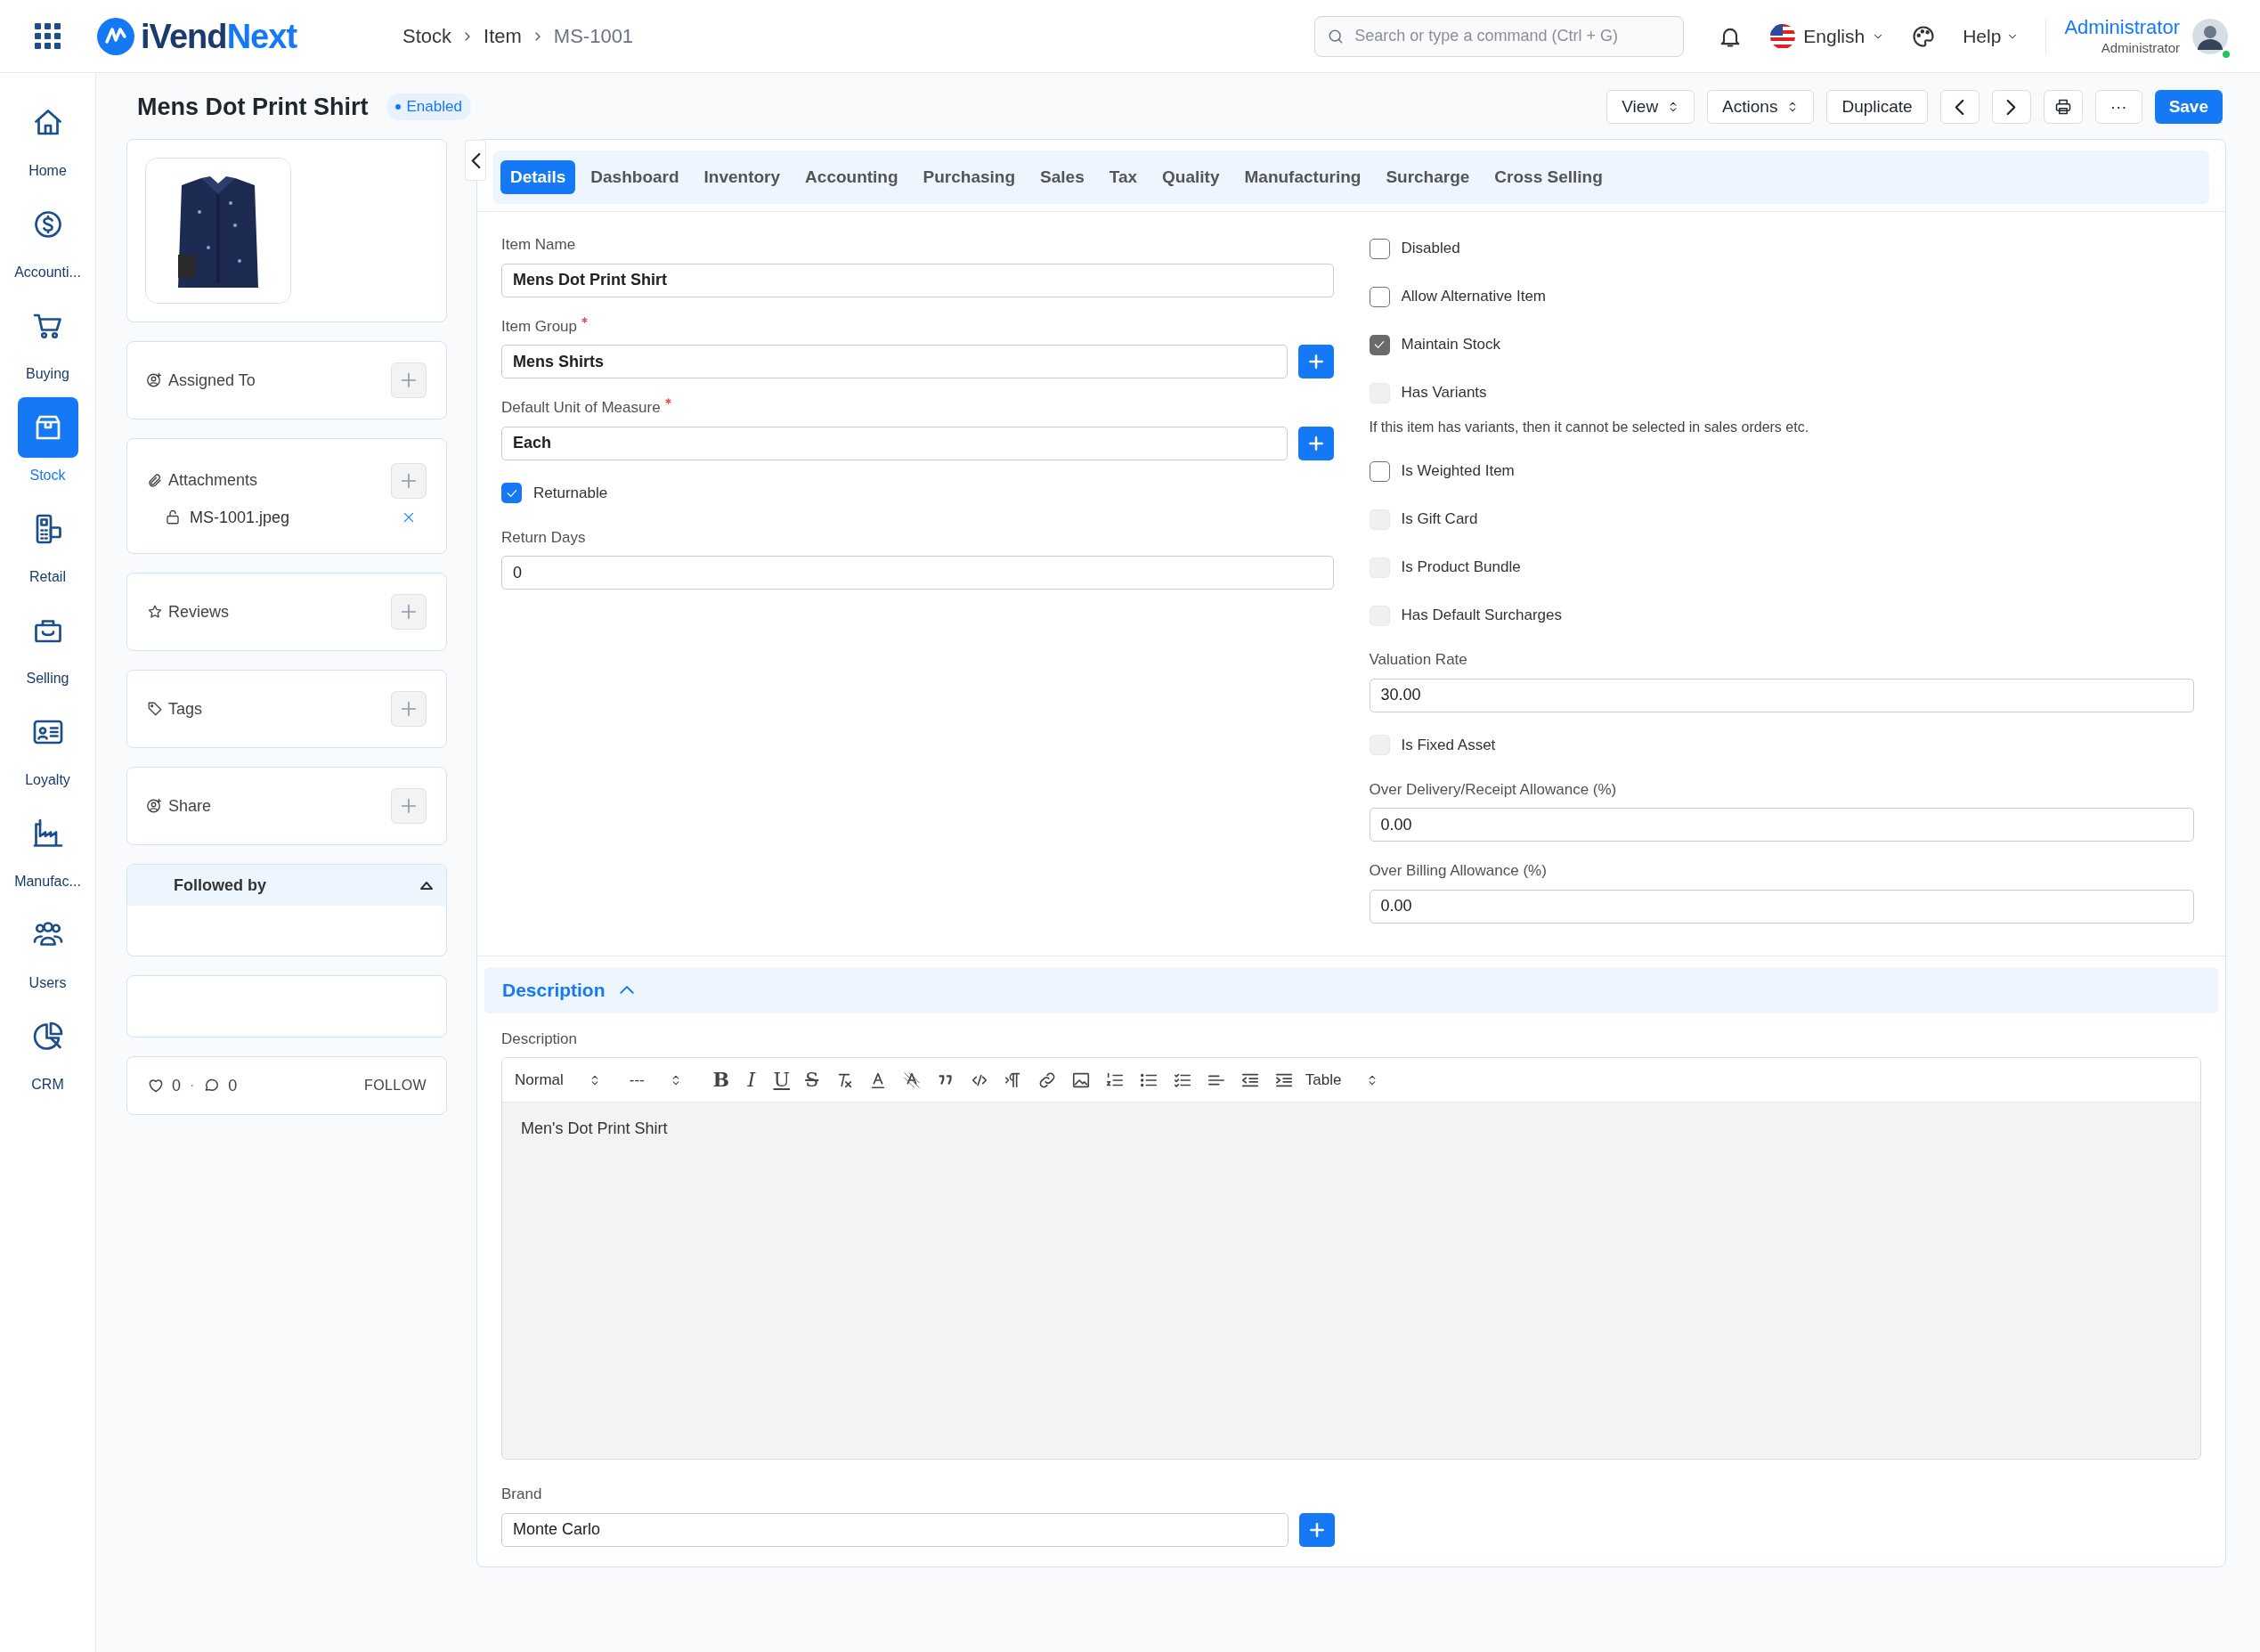  Describe the element at coordinates (558, 1080) in the screenshot. I see `format-dropdown: Normal` at that location.